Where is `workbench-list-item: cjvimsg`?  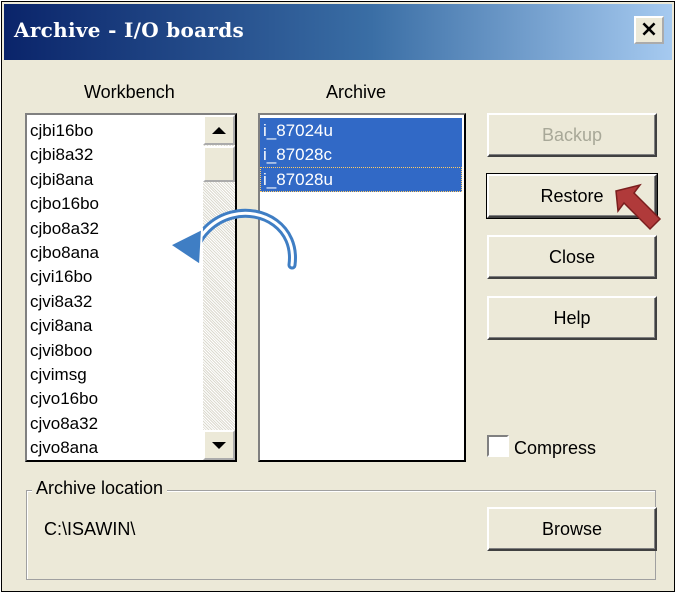 workbench-list-item: cjvimsg is located at coordinates (114, 374).